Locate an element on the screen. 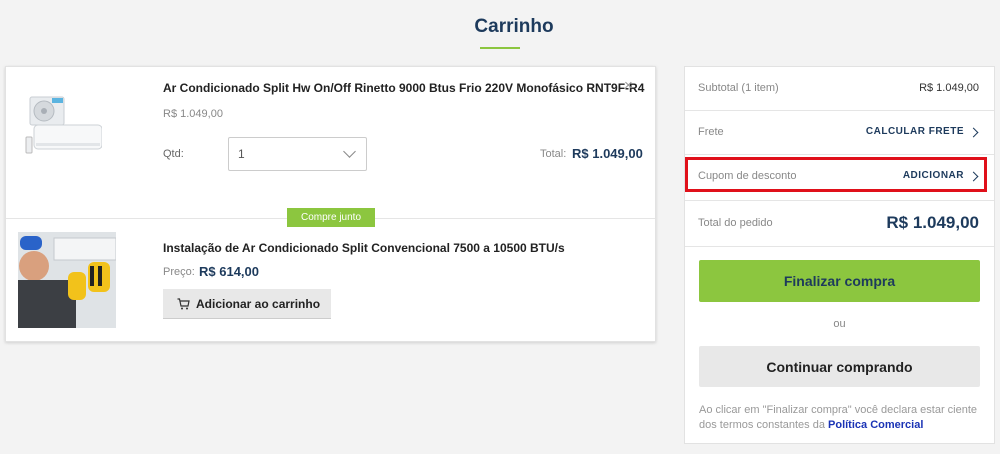 The height and width of the screenshot is (454, 1000). coupon-label: Cupom de desconto is located at coordinates (747, 176).